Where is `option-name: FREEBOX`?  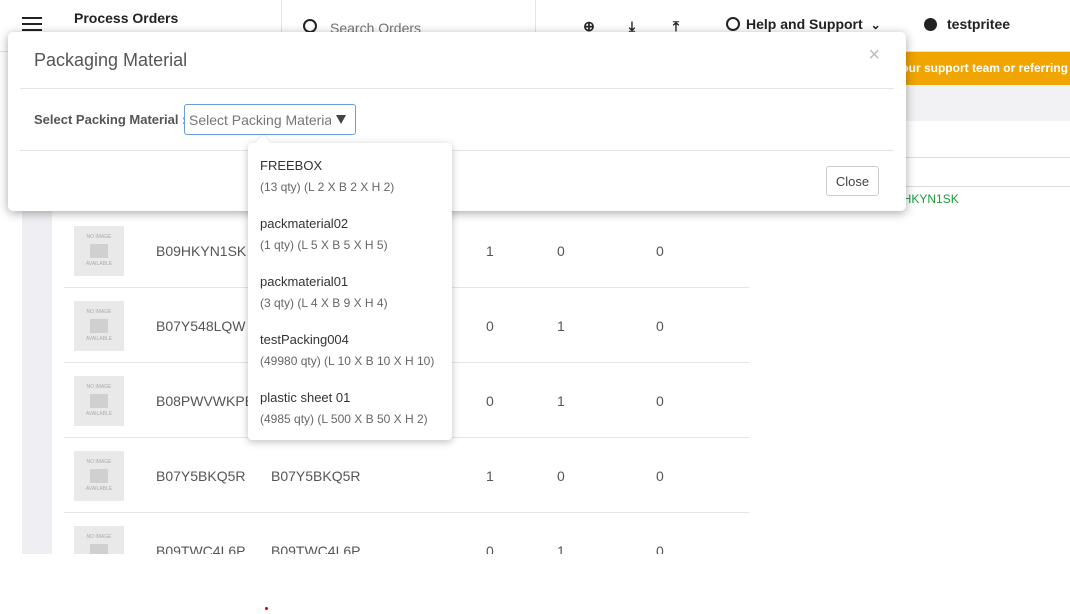
option-name: FREEBOX is located at coordinates (291, 165).